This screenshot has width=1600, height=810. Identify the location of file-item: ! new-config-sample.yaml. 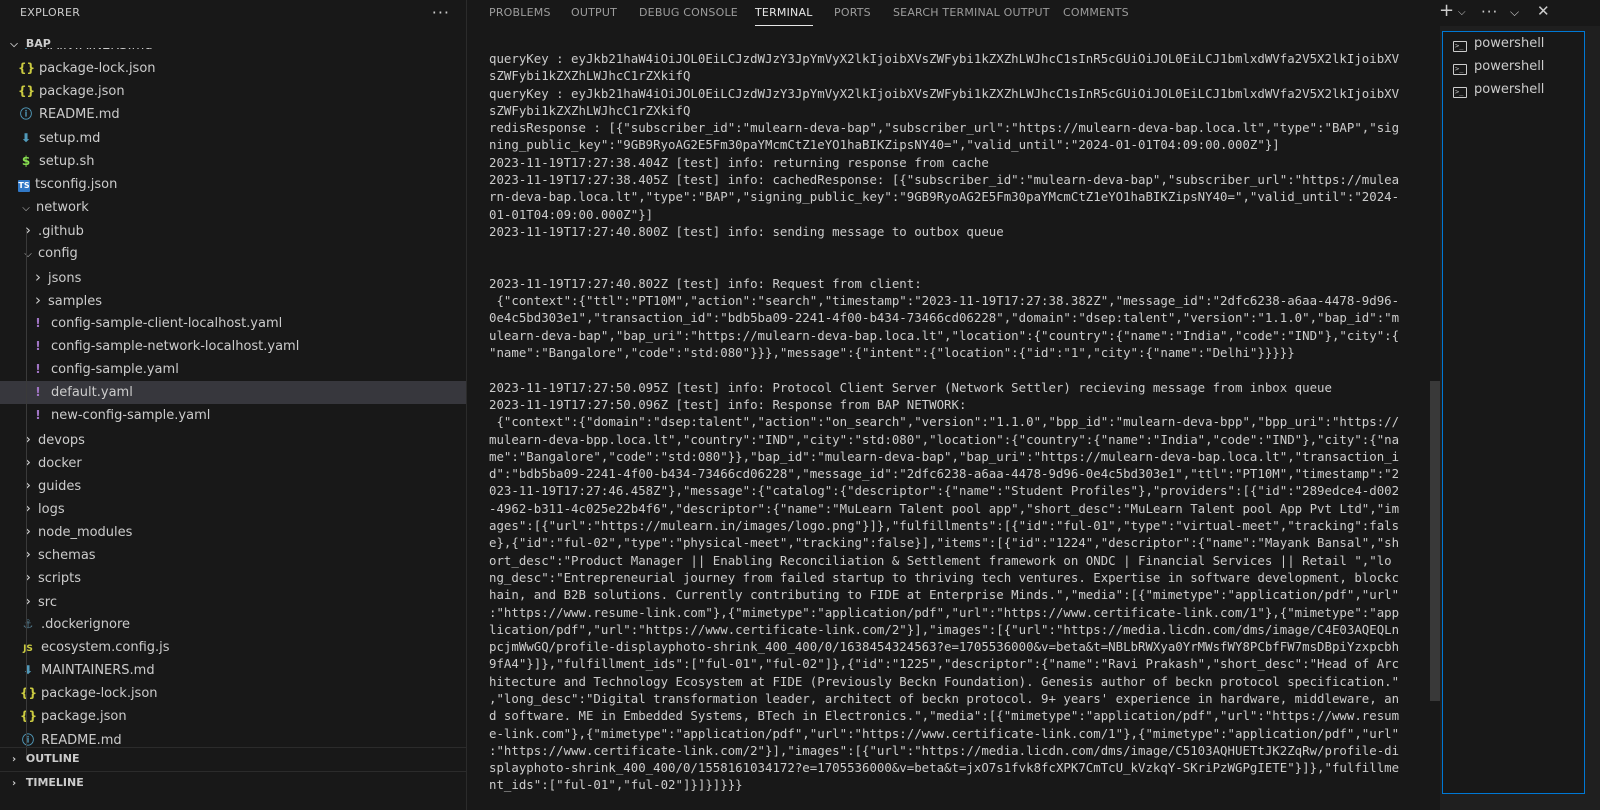
(233, 415).